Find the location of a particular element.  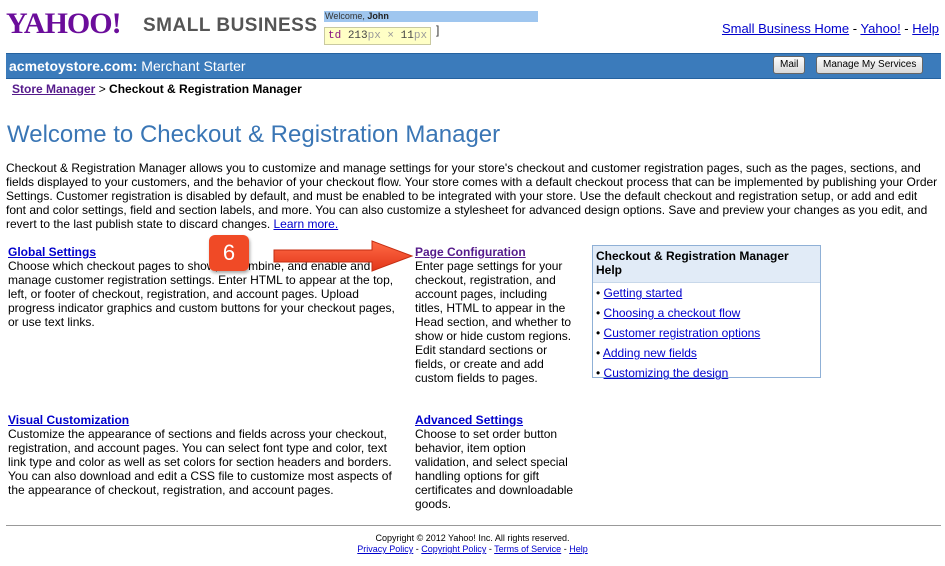

help-list-item: • Getting started is located at coordinates (708, 296).